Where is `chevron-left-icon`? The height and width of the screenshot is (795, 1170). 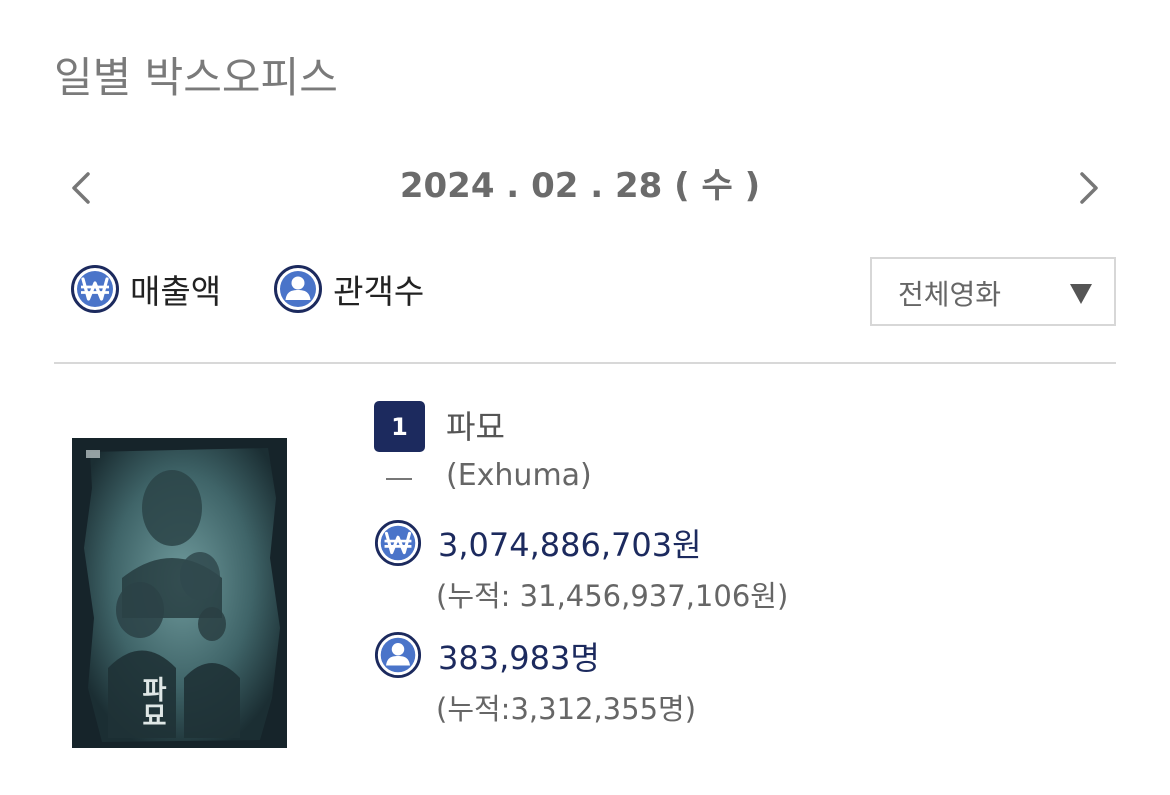 chevron-left-icon is located at coordinates (81, 188).